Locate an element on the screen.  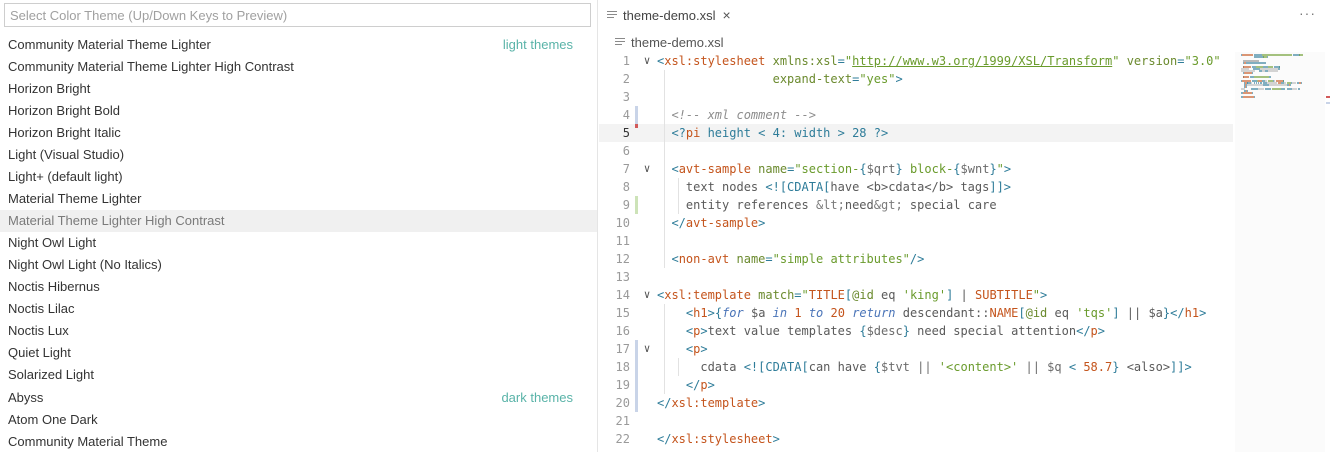
code-token: } is located at coordinates (993, 169).